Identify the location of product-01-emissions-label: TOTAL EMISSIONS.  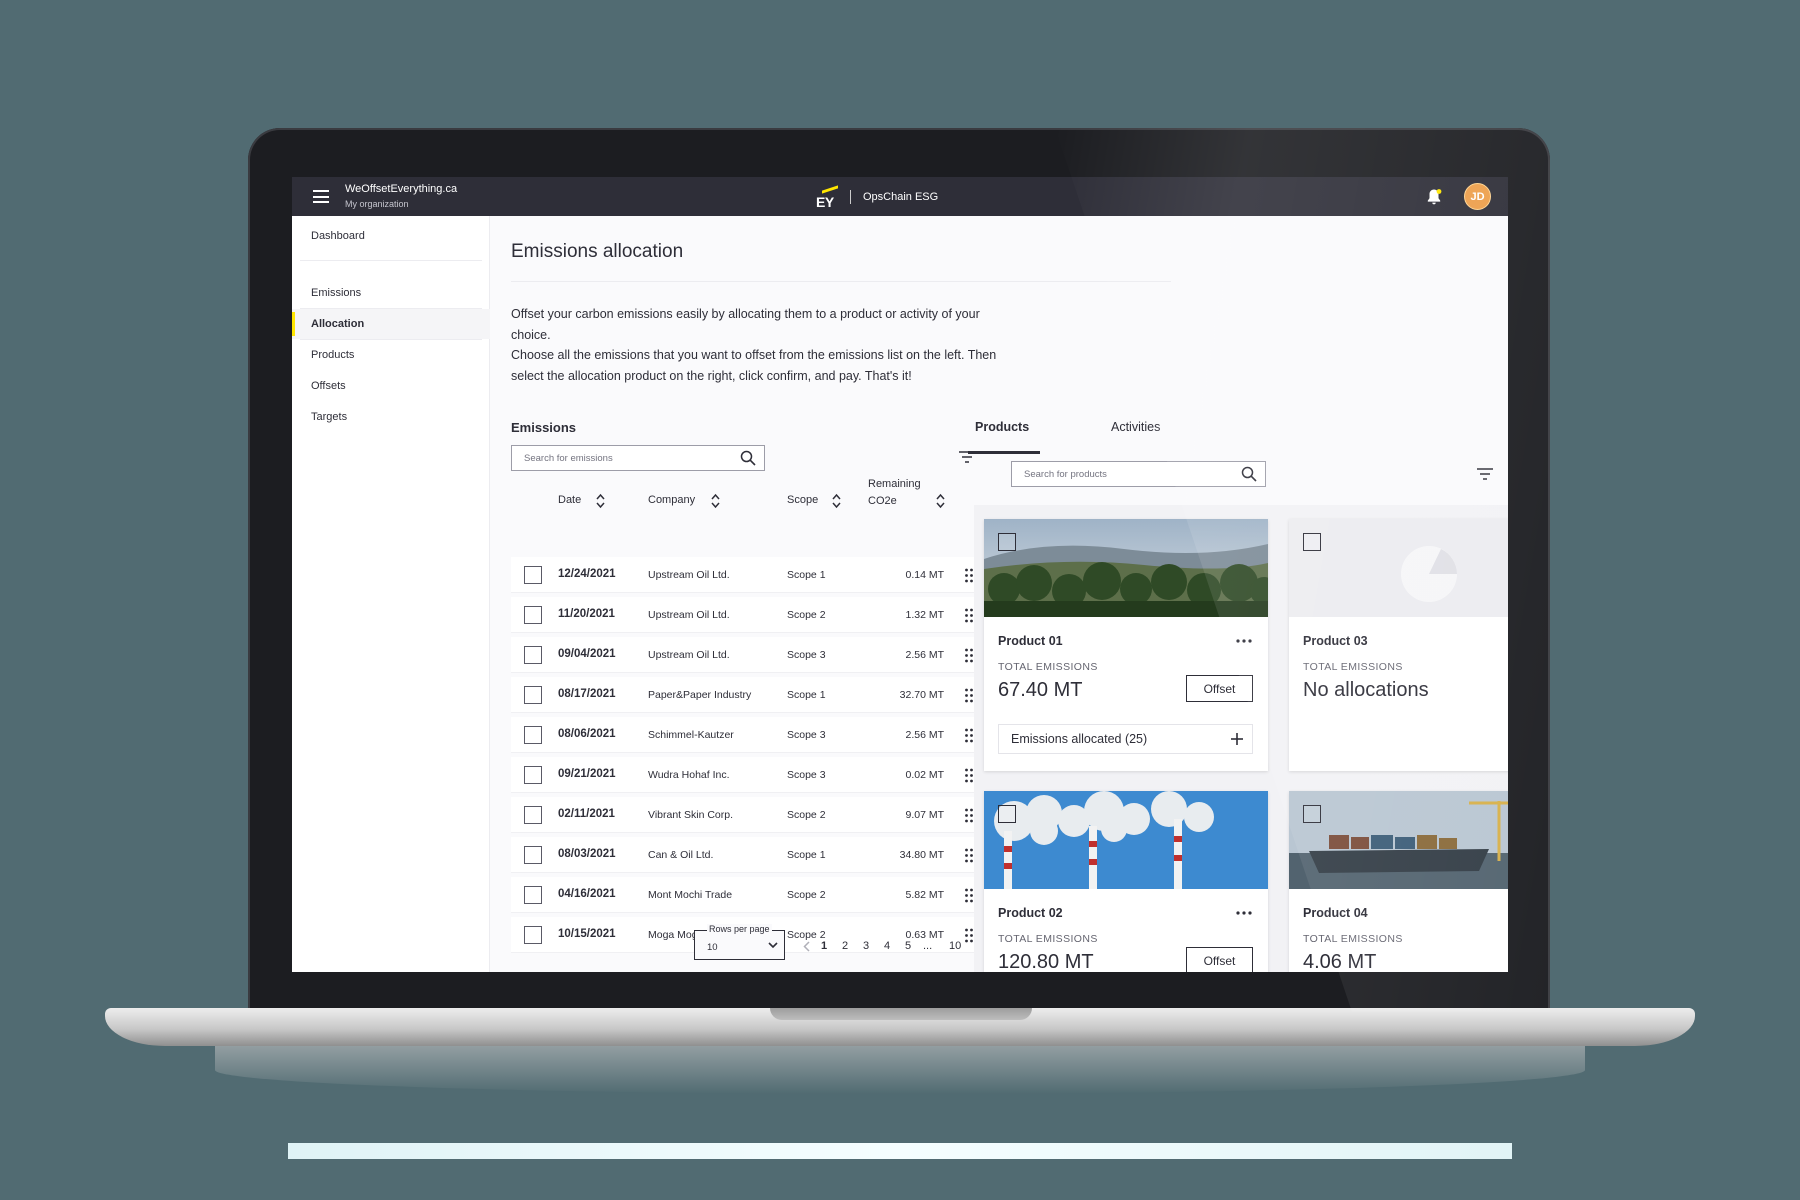
(1048, 667).